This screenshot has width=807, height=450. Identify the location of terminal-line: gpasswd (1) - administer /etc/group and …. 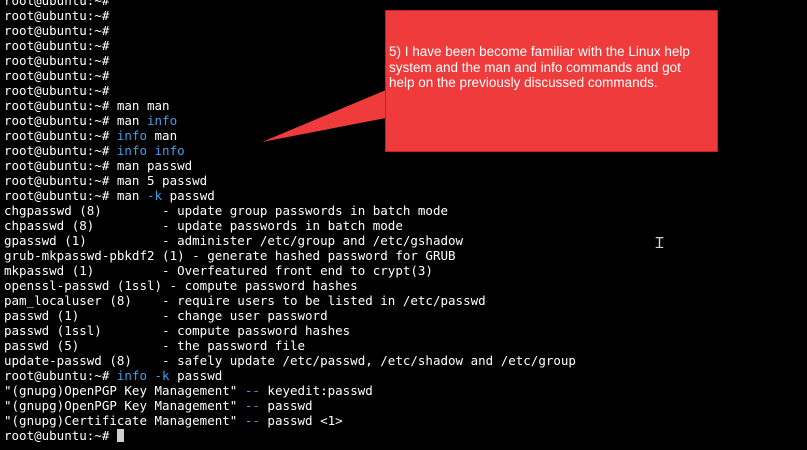
(404, 240).